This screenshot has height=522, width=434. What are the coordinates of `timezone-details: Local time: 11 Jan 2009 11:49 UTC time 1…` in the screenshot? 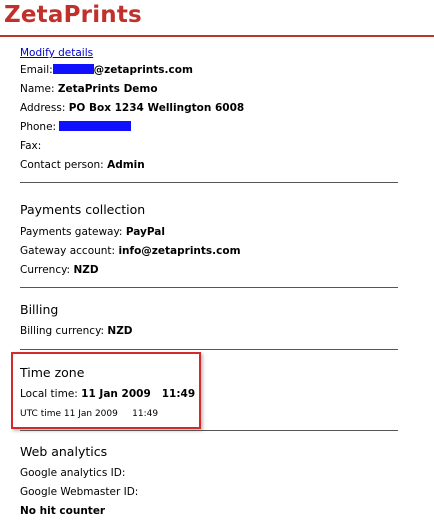 It's located at (107, 403).